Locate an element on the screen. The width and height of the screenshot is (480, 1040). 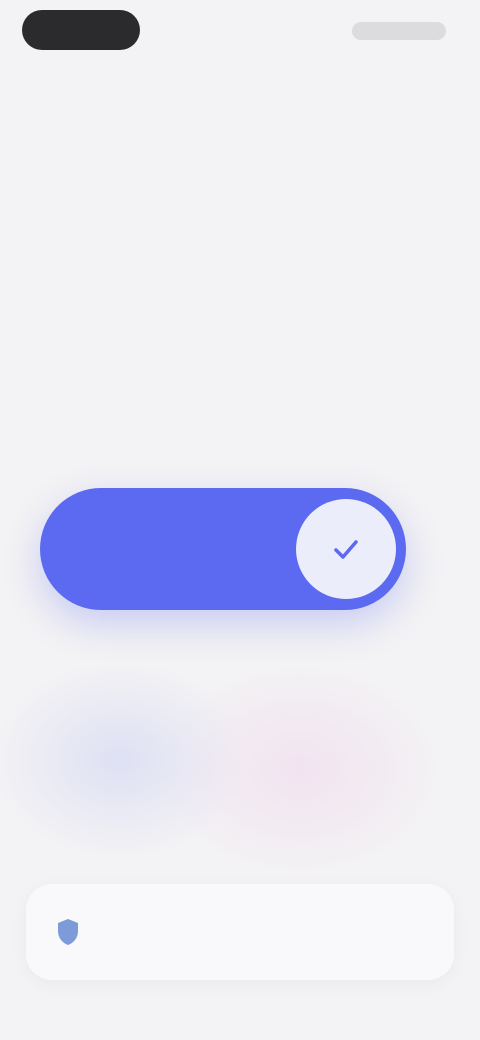
check-icon is located at coordinates (346, 549).